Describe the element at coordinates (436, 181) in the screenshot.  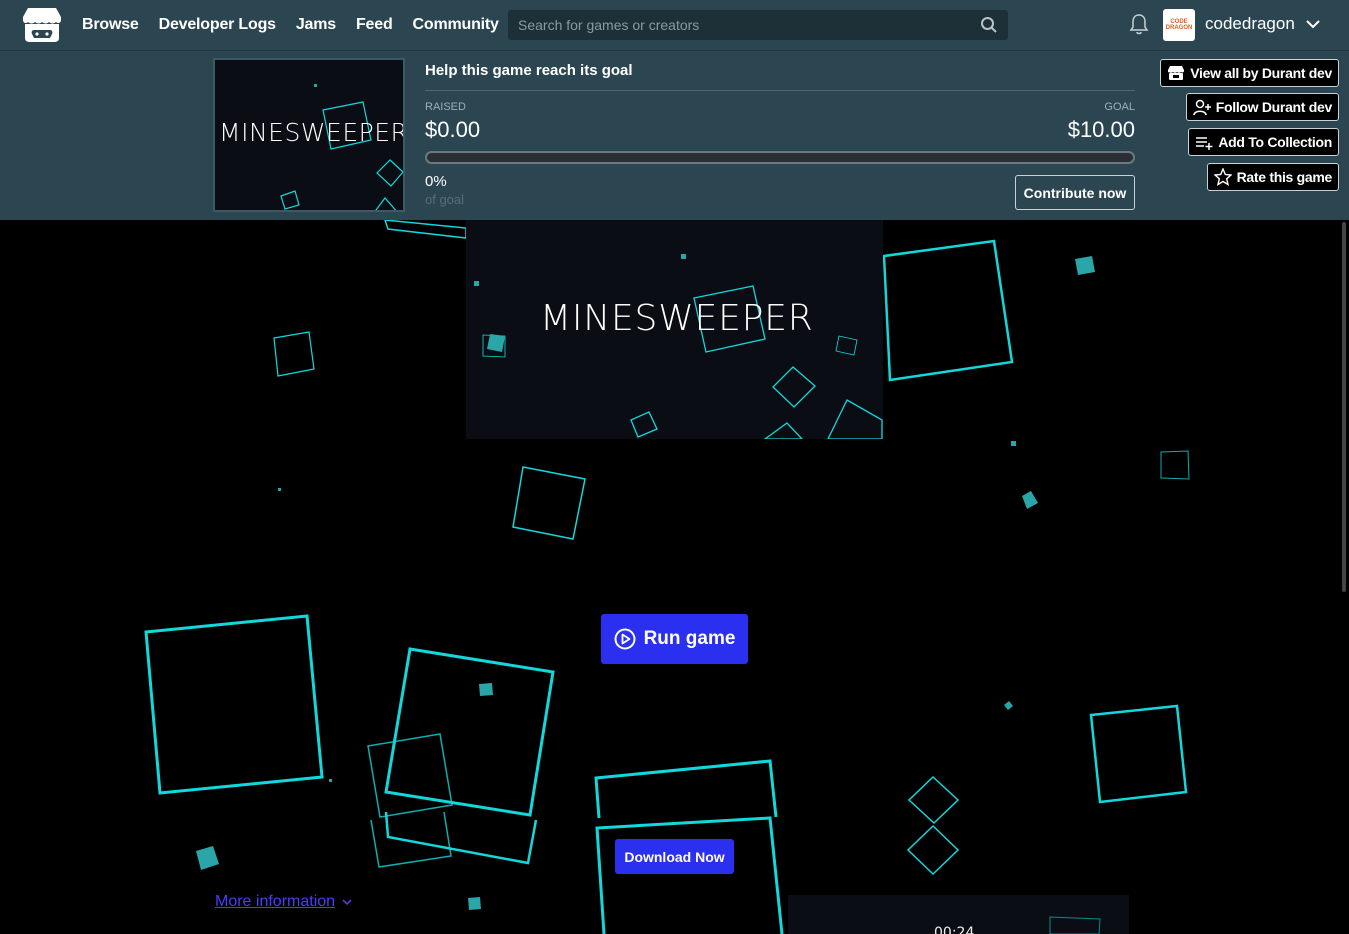
I see `percent-text: 0%` at that location.